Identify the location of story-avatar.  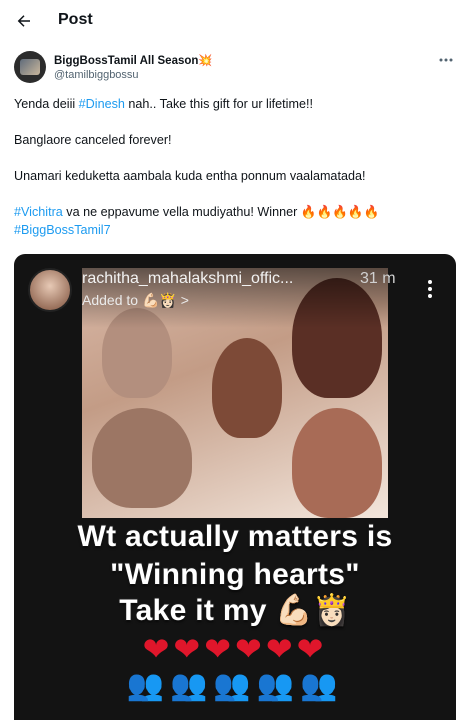
(50, 290).